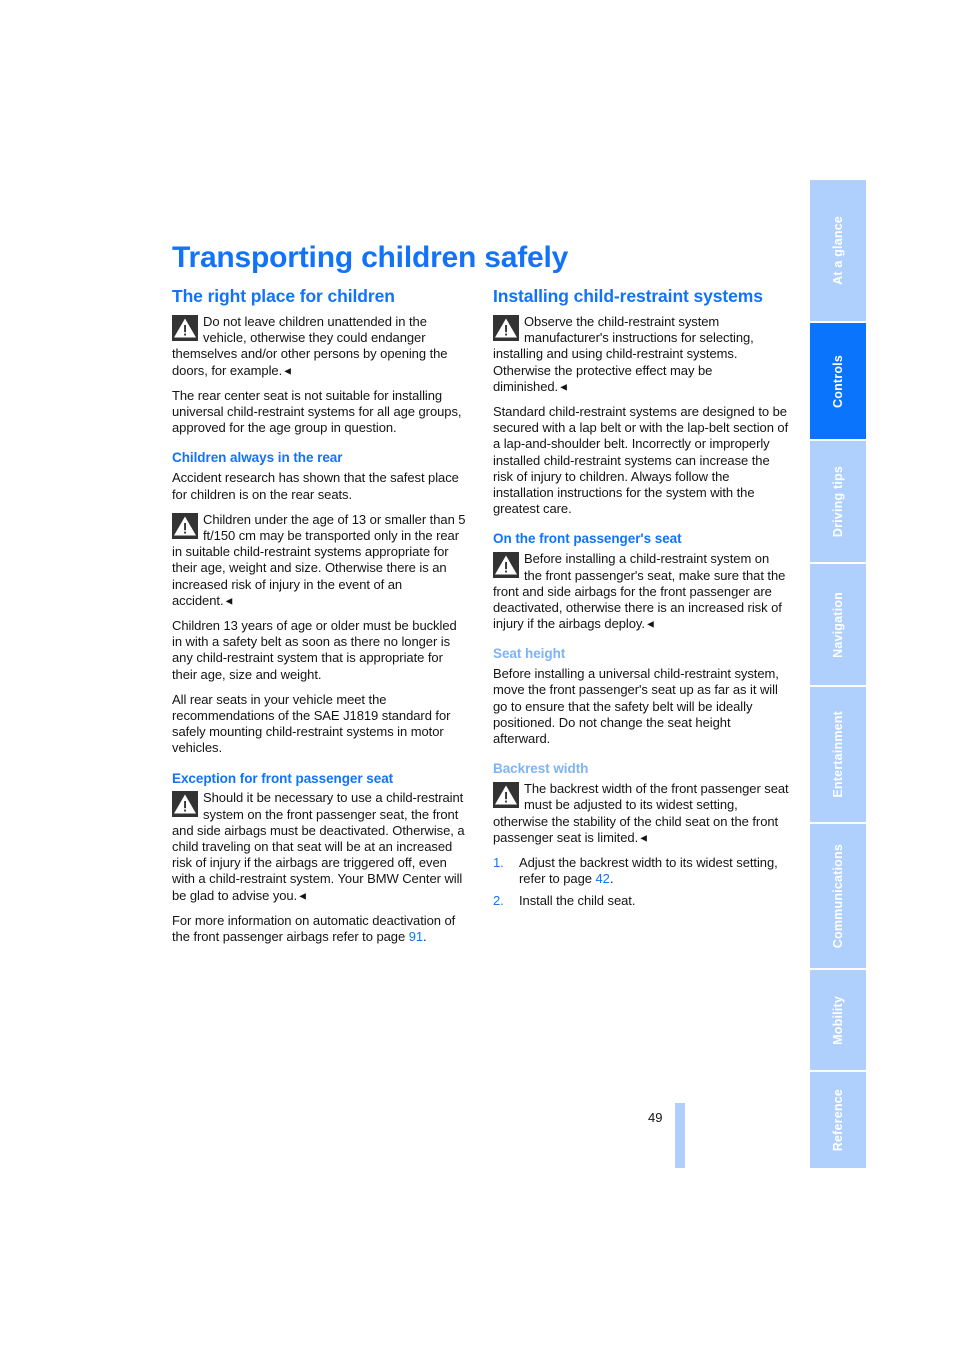 Image resolution: width=954 pixels, height=1351 pixels. Describe the element at coordinates (498, 862) in the screenshot. I see `step-number: 1.` at that location.